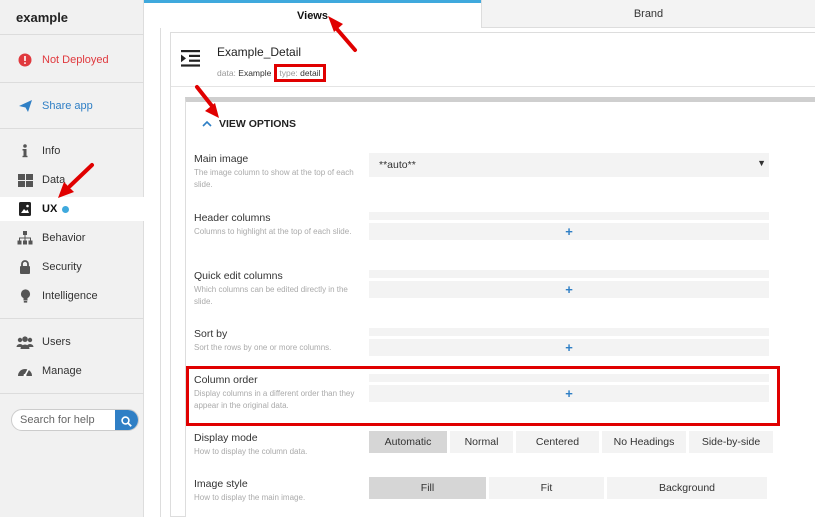  Describe the element at coordinates (221, 159) in the screenshot. I see `main-image-label: Main image` at that location.